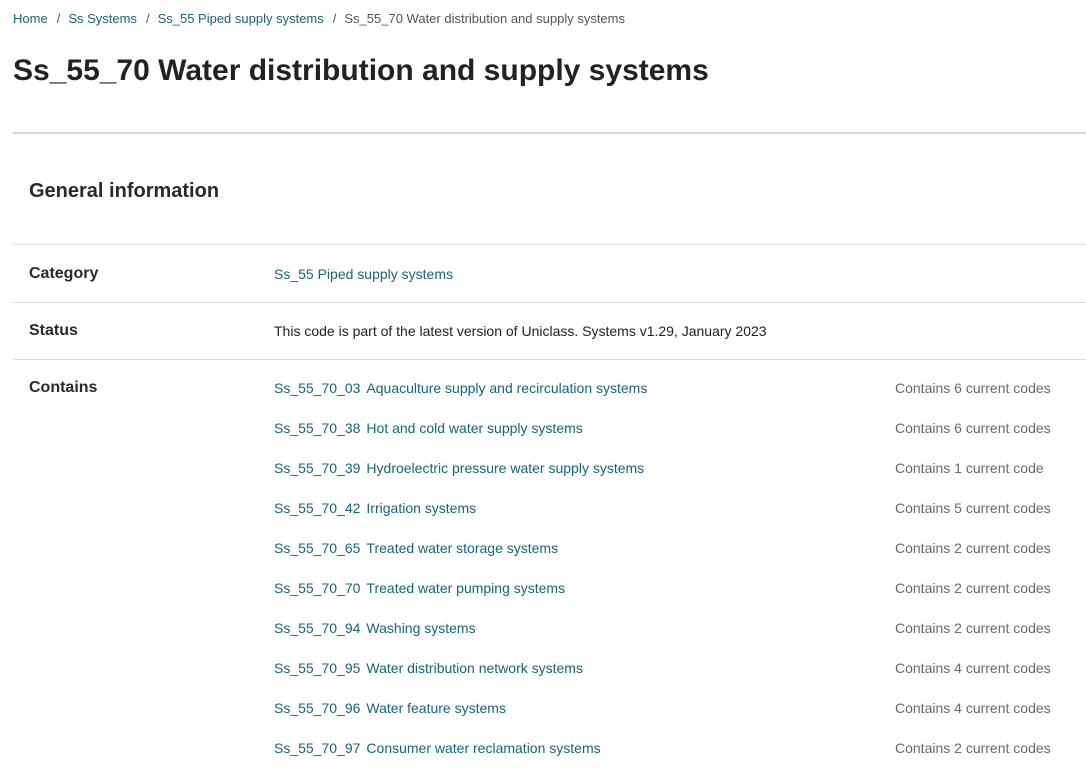  I want to click on title-divider, so click(549, 133).